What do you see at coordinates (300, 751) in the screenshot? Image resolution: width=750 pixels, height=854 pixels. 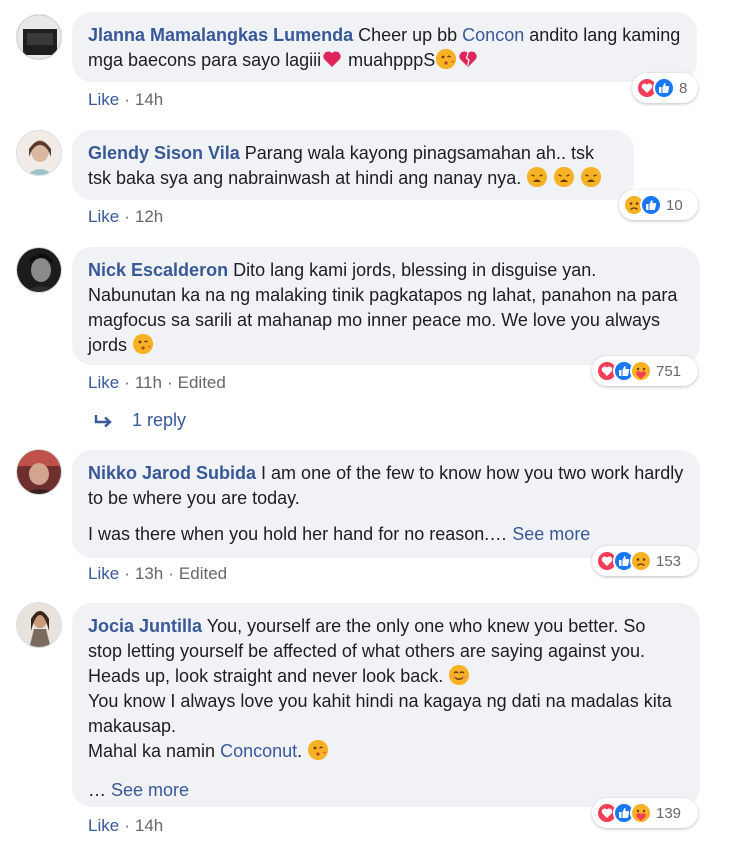 I see `comment-text: .` at bounding box center [300, 751].